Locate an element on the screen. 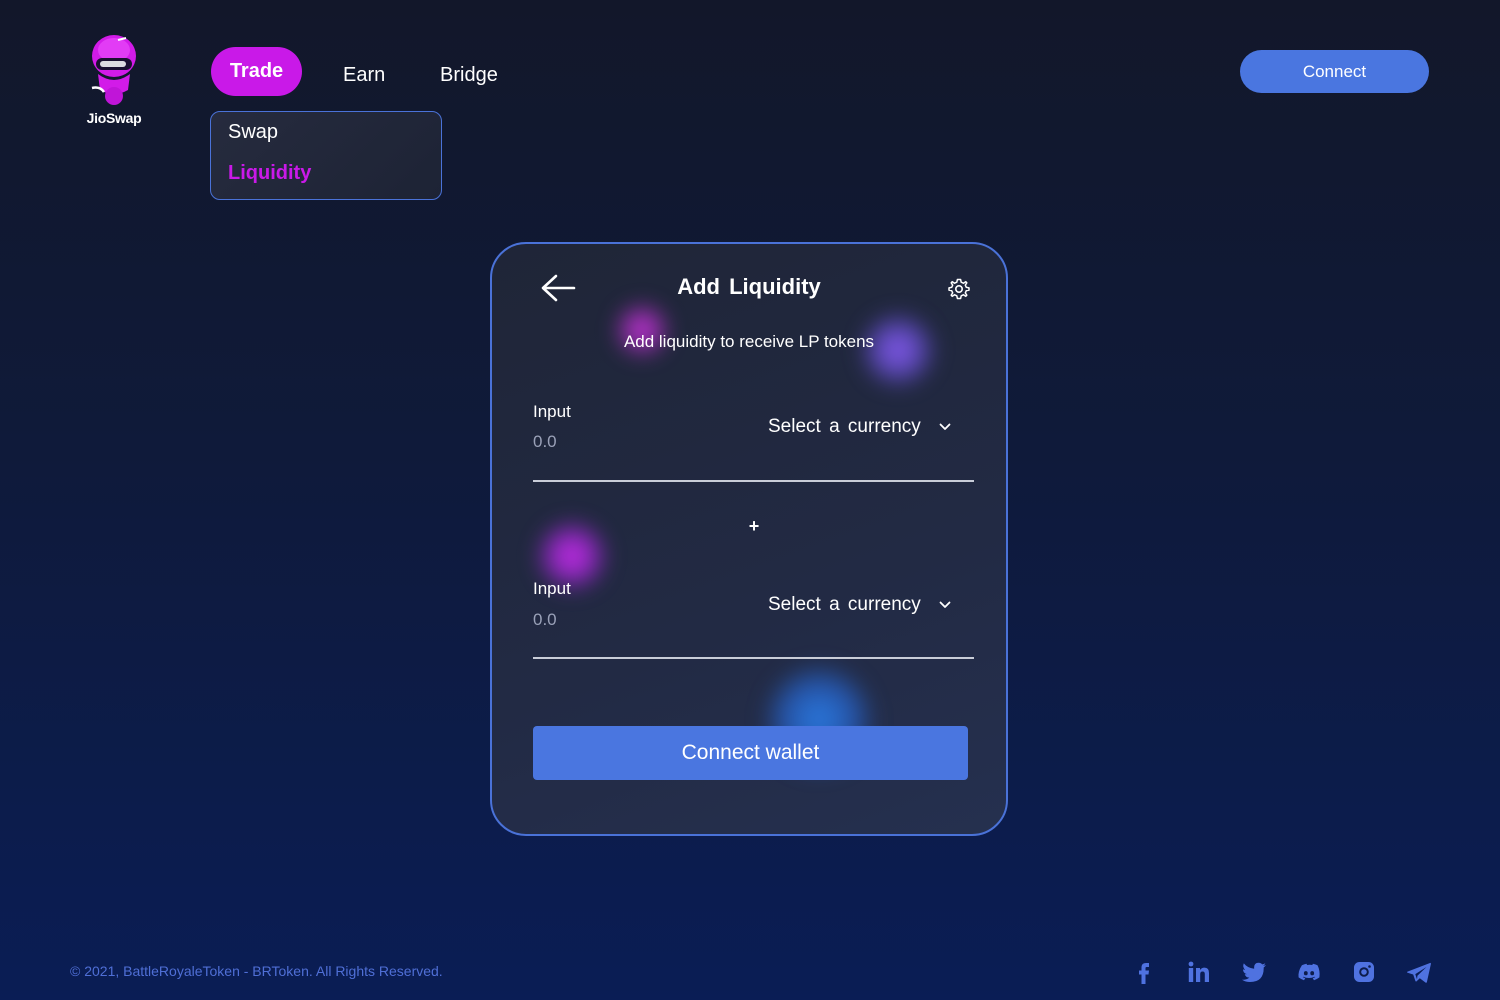  logo-text: JioSwap is located at coordinates (114, 118).